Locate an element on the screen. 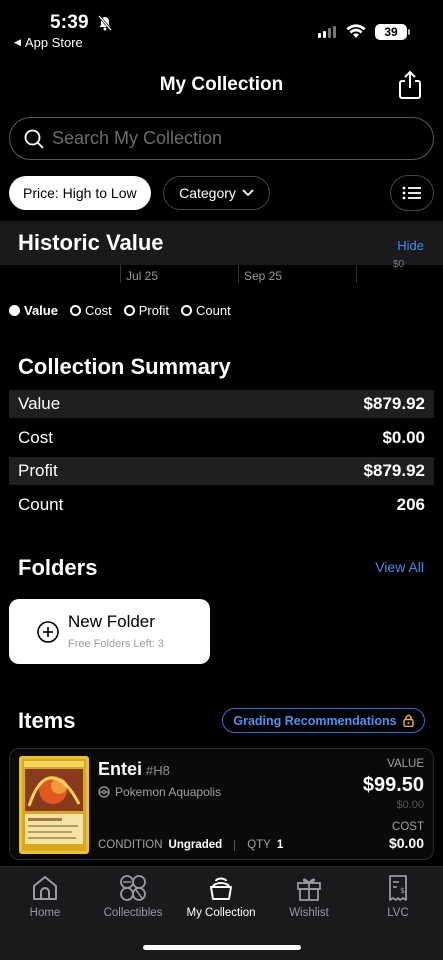  search-input is located at coordinates (232, 138).